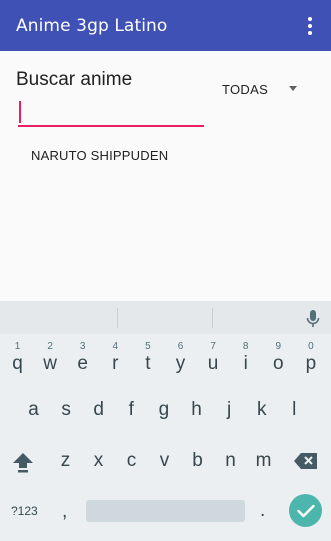  Describe the element at coordinates (263, 460) in the screenshot. I see `key-label: m` at that location.